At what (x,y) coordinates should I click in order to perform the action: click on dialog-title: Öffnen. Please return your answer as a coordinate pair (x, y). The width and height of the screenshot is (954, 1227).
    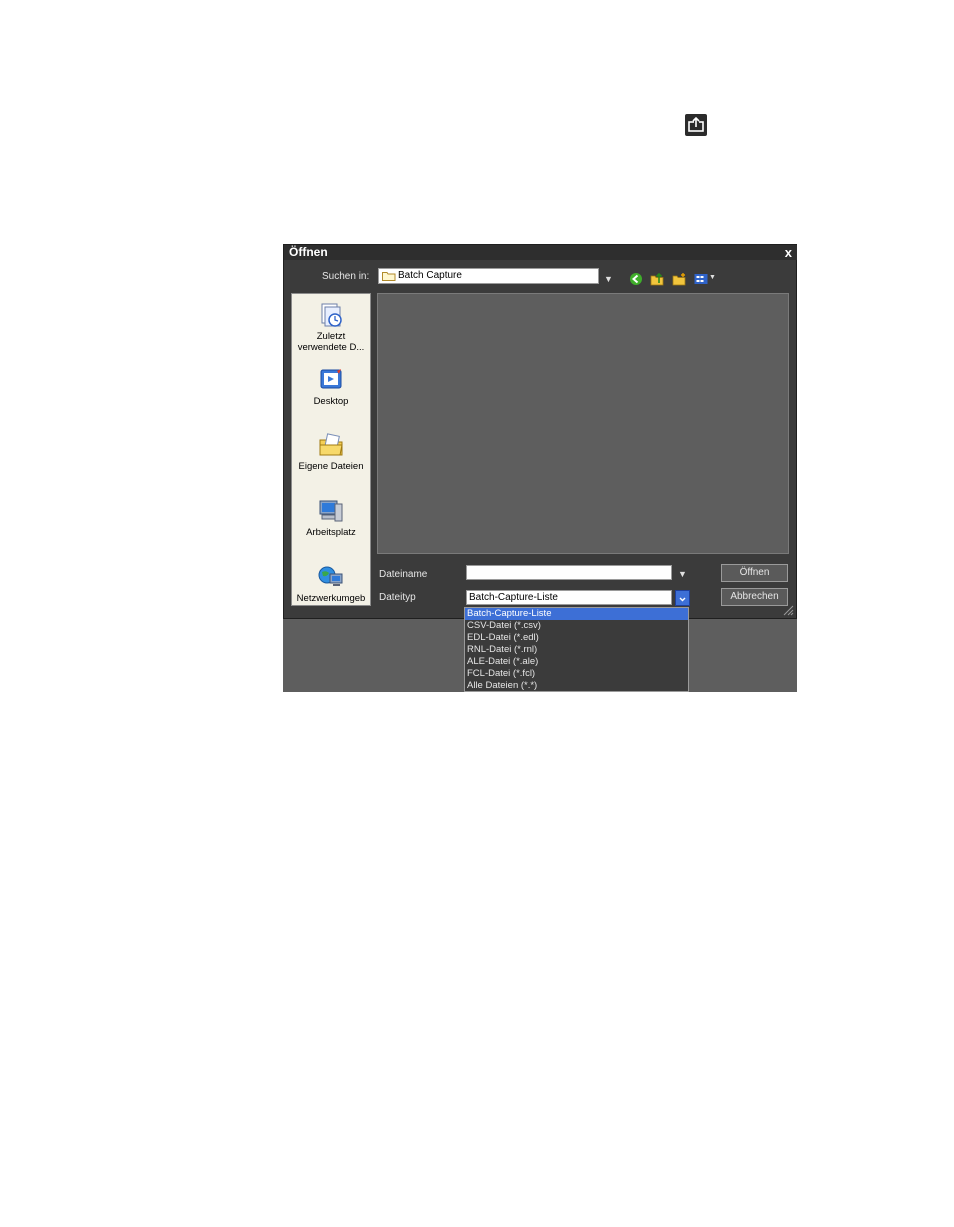
    Looking at the image, I should click on (308, 252).